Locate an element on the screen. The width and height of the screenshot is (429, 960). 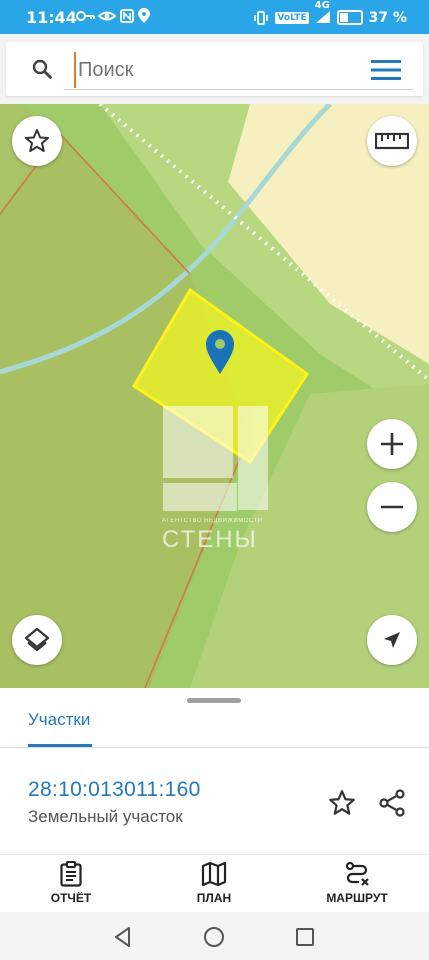
network-type: 4G is located at coordinates (323, 13).